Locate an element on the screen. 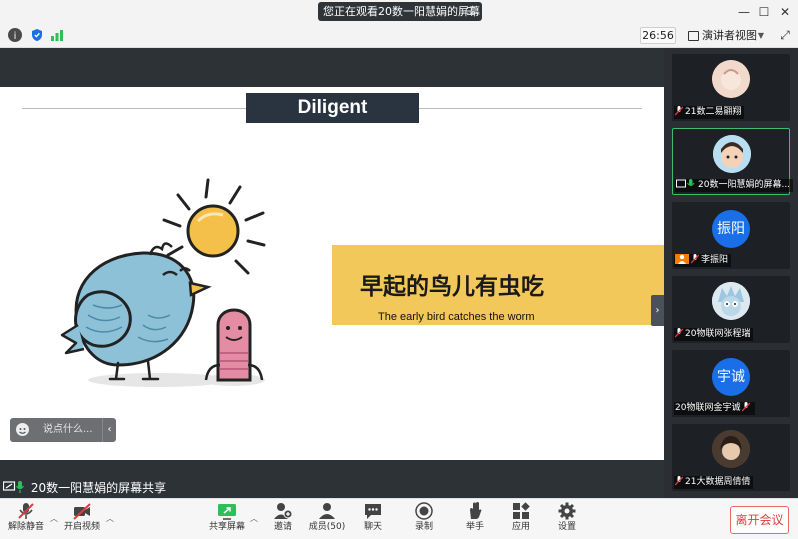 The width and height of the screenshot is (798, 539). sharing-banner-text: 您正在观看20数一阳慧娟的屏幕 is located at coordinates (401, 11).